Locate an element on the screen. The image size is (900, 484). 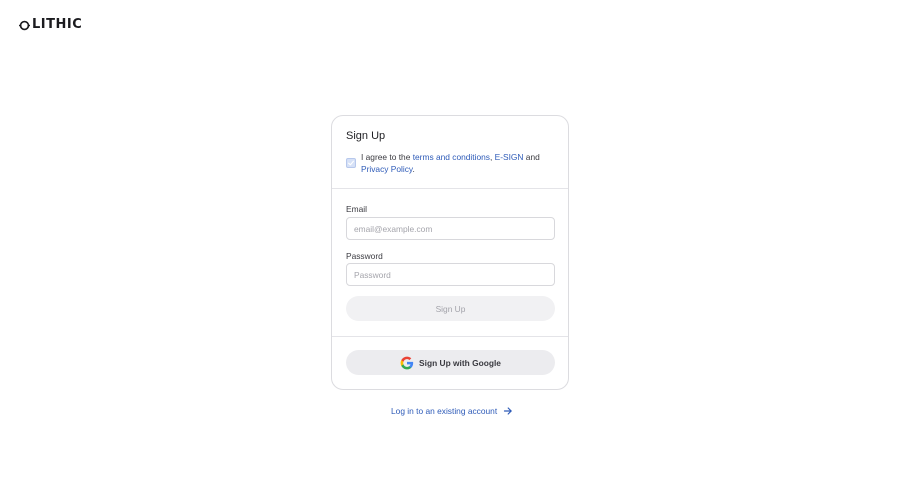
agree-checkbox is located at coordinates (351, 163).